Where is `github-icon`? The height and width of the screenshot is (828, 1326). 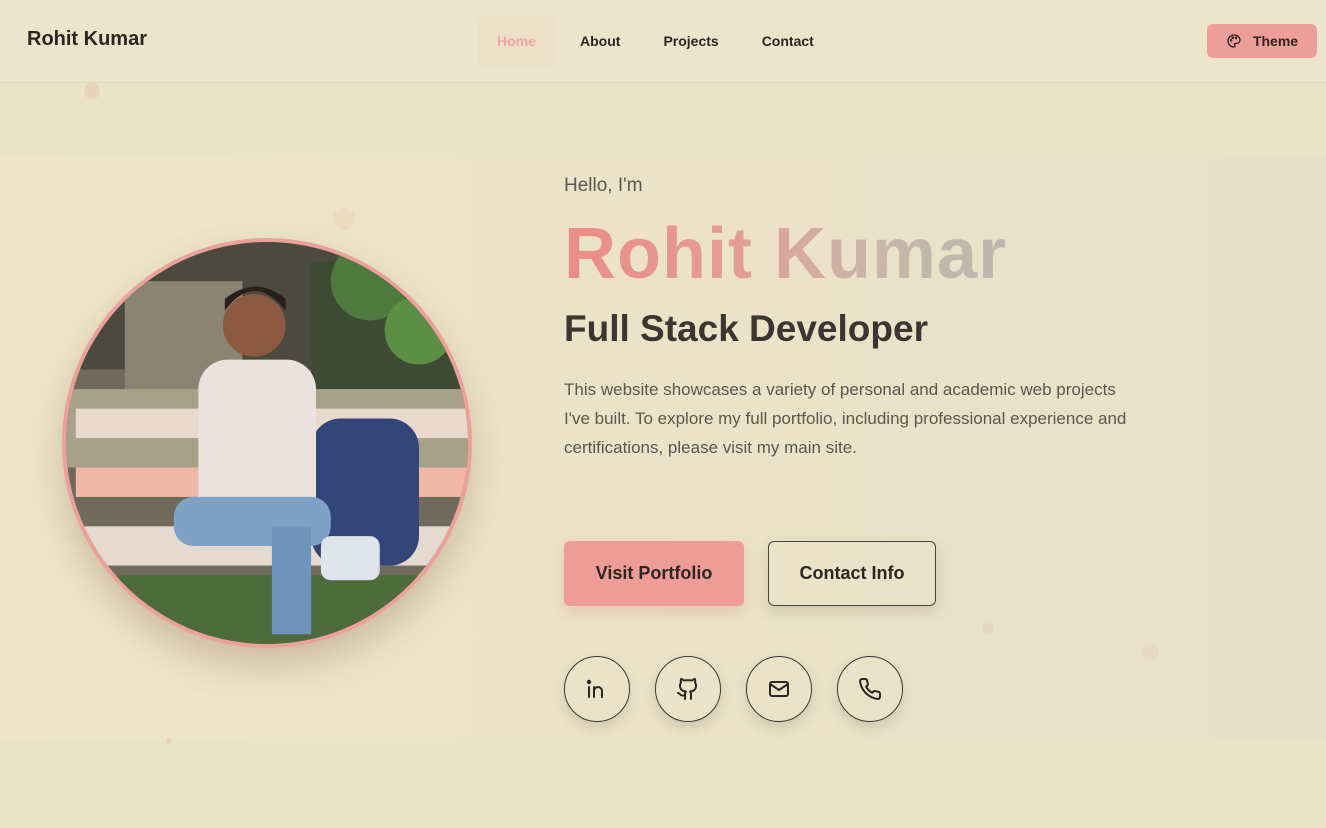
github-icon is located at coordinates (687, 689).